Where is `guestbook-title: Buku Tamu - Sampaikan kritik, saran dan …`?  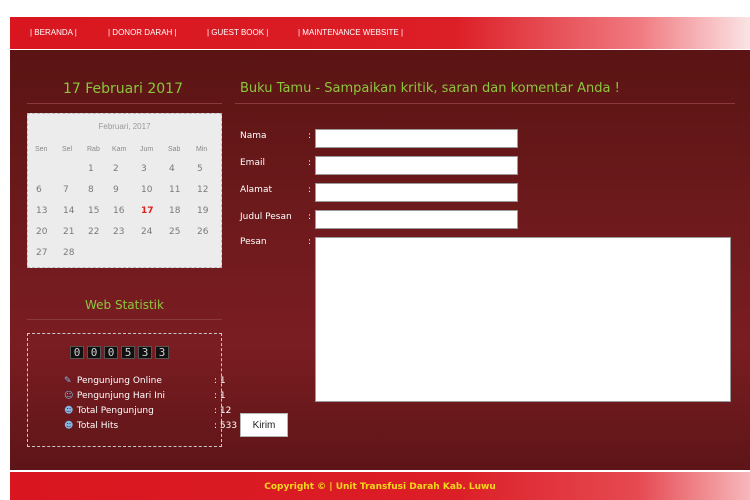
guestbook-title: Buku Tamu - Sampaikan kritik, saran dan … is located at coordinates (430, 88).